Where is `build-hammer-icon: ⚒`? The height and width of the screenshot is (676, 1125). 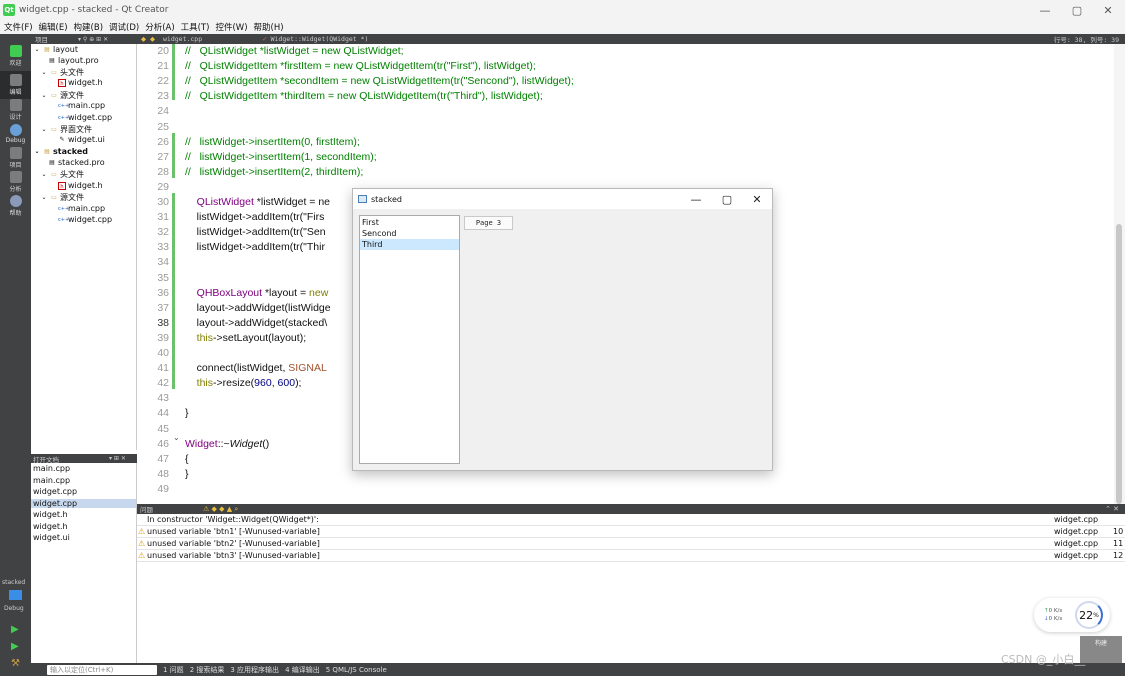
build-hammer-icon: ⚒ is located at coordinates (15, 663).